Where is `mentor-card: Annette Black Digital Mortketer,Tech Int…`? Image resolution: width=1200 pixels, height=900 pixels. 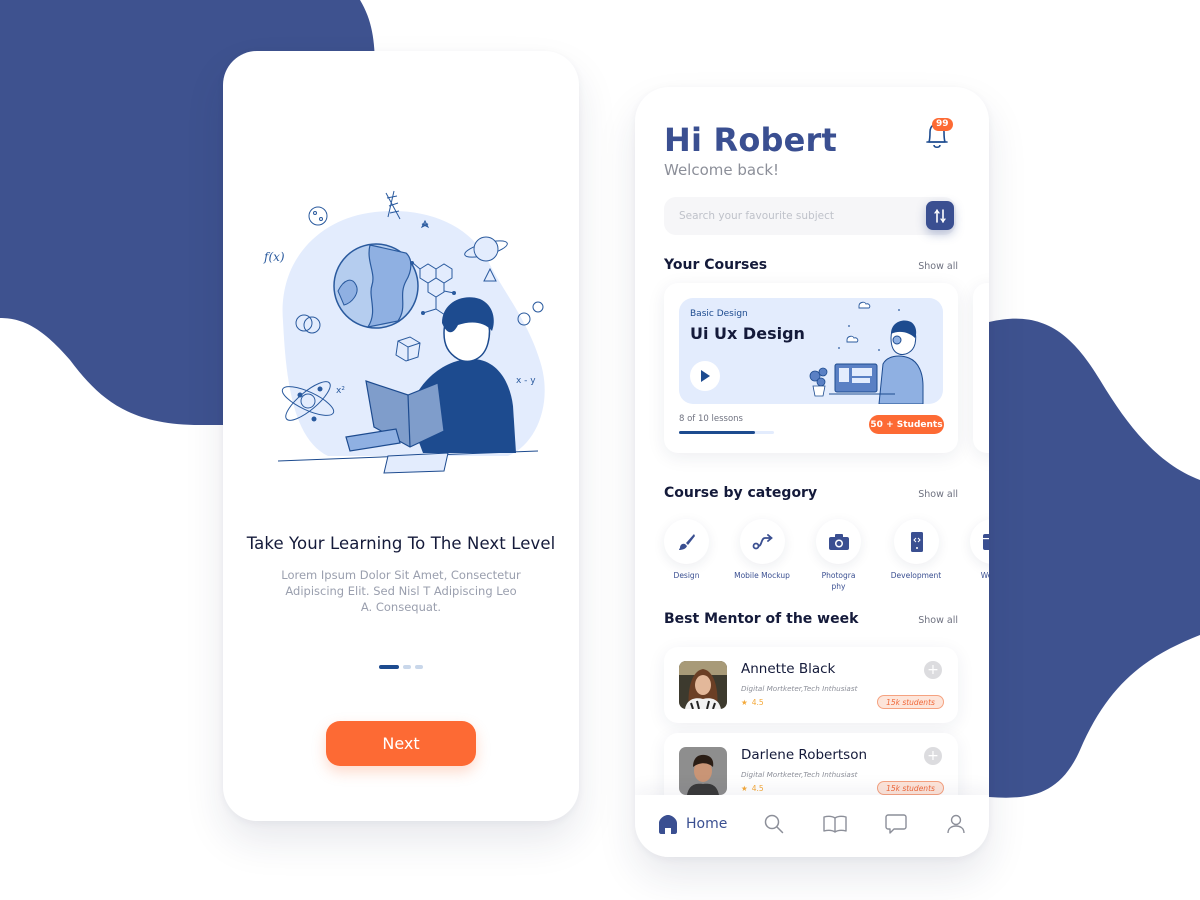 mentor-card: Annette Black Digital Mortketer,Tech Int… is located at coordinates (811, 685).